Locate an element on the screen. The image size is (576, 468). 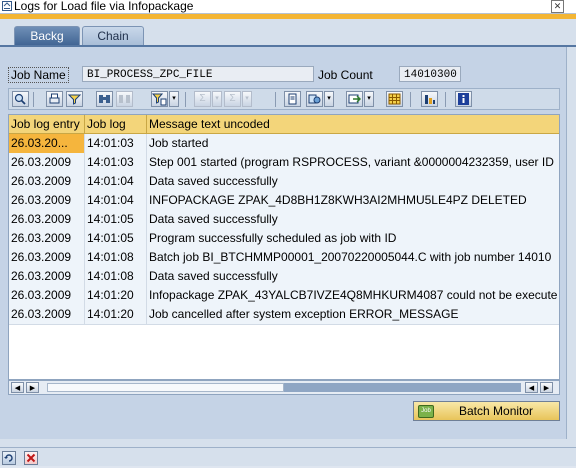
export-dropdown-icon: ▾ is located at coordinates (329, 99).